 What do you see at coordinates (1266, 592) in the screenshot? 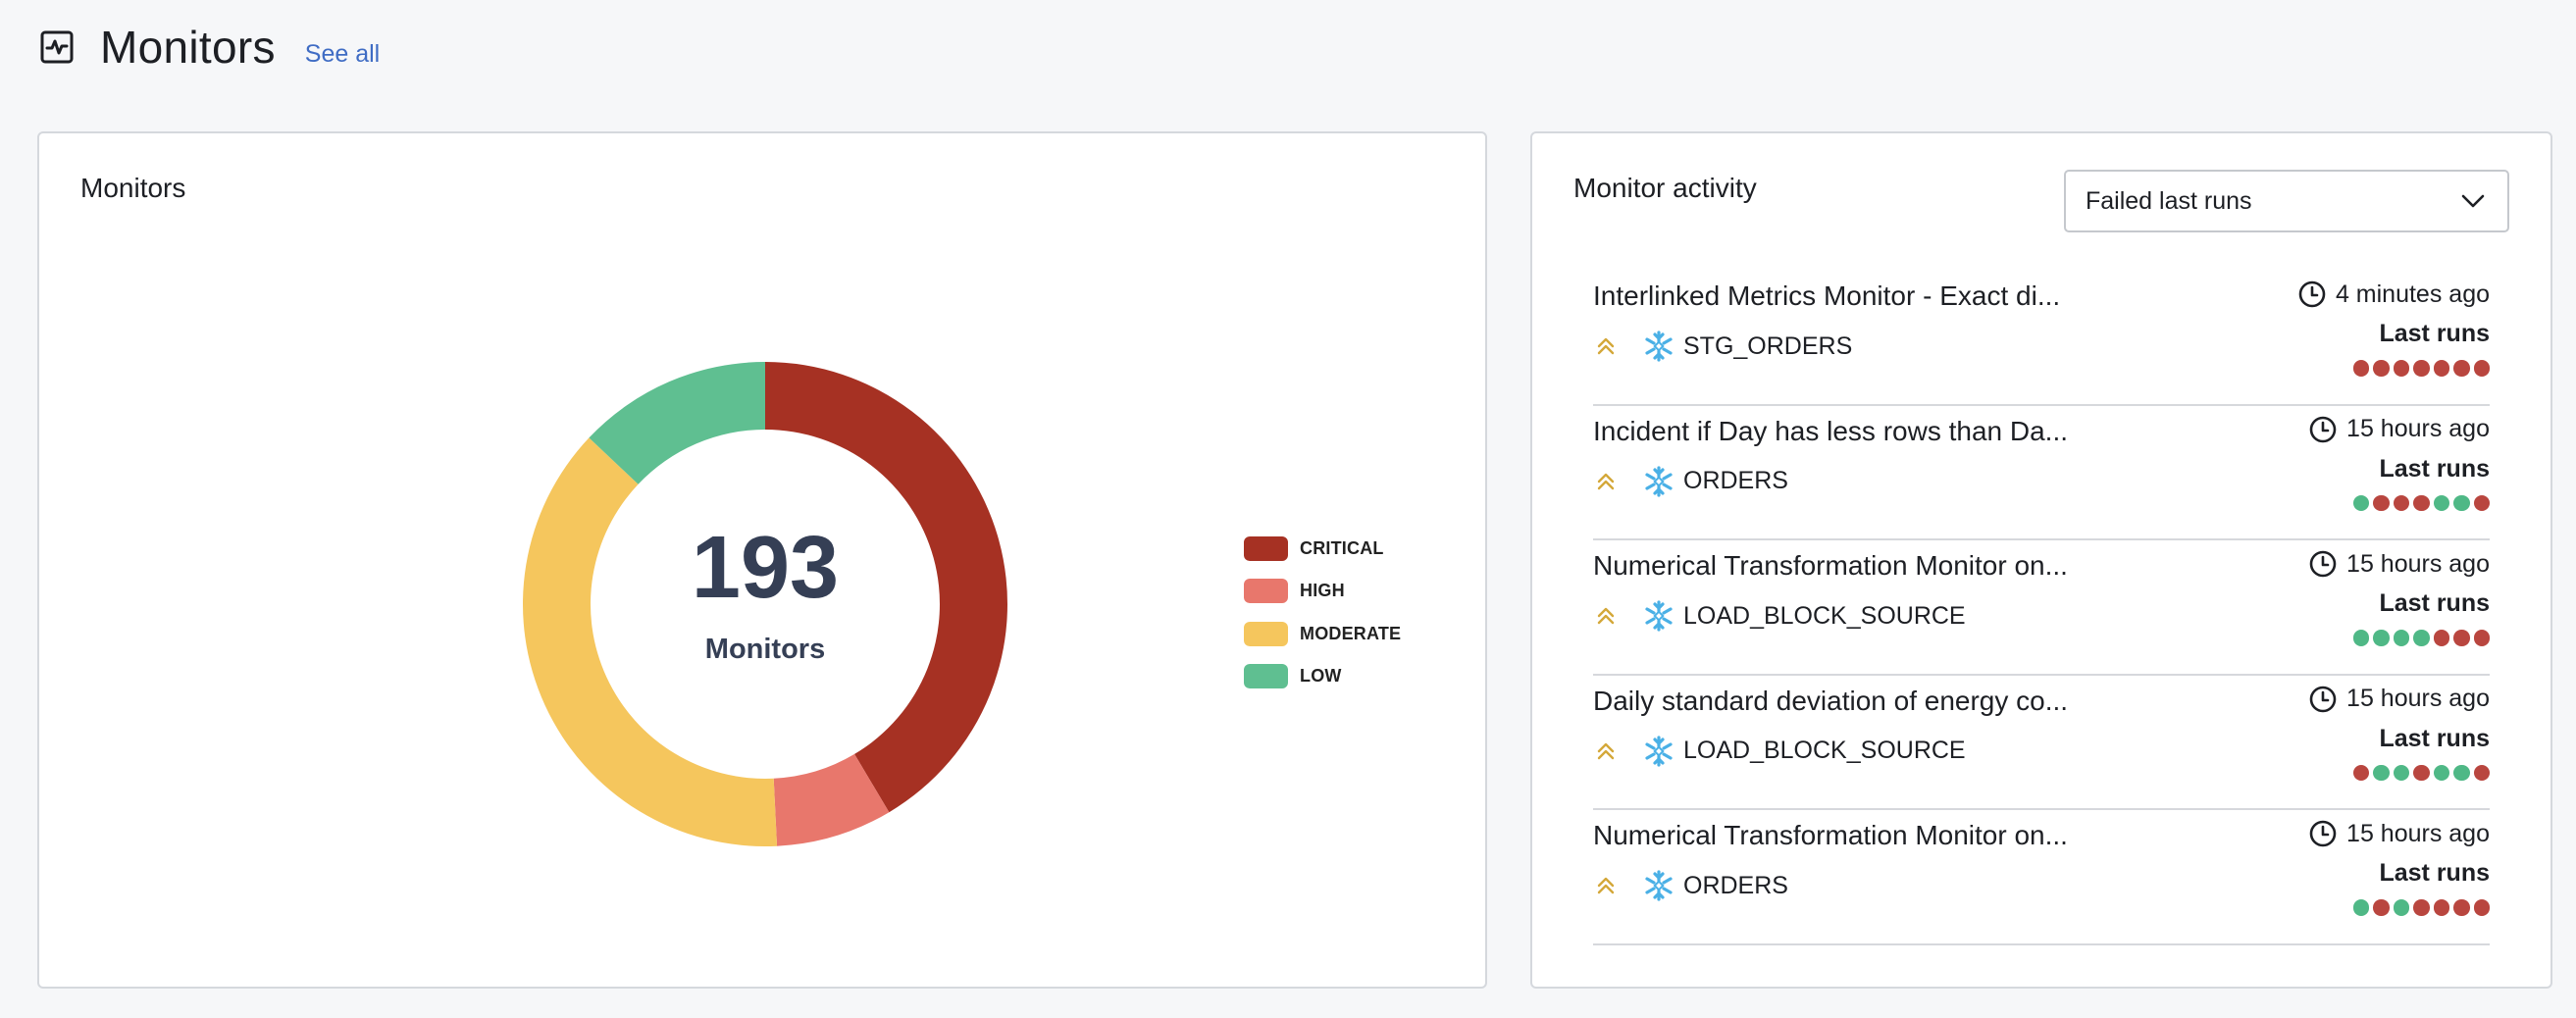
I see `legend-swatch` at bounding box center [1266, 592].